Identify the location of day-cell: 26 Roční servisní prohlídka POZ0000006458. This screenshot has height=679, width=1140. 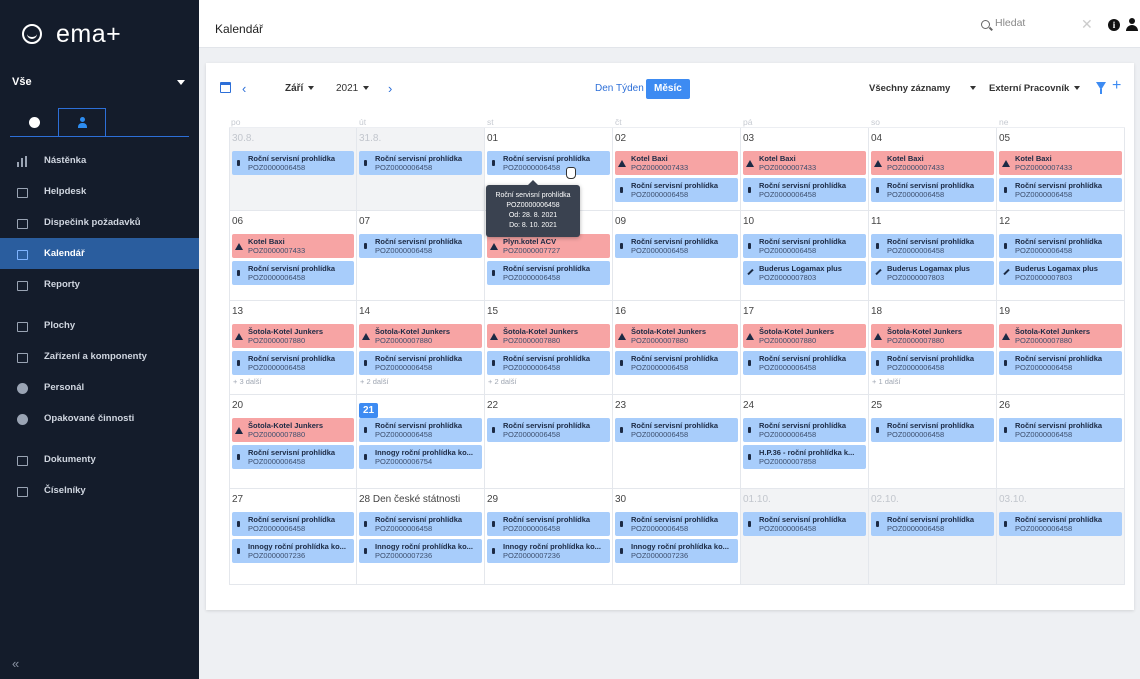
(1061, 441).